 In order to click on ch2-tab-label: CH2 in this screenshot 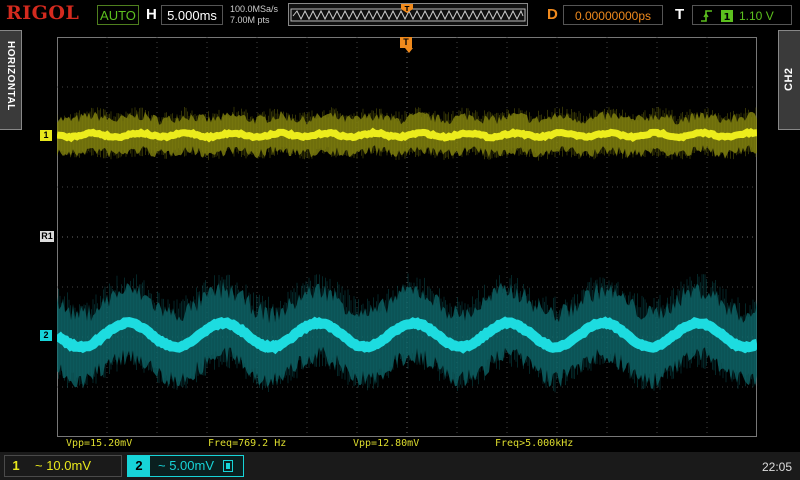, I will do `click(789, 79)`.